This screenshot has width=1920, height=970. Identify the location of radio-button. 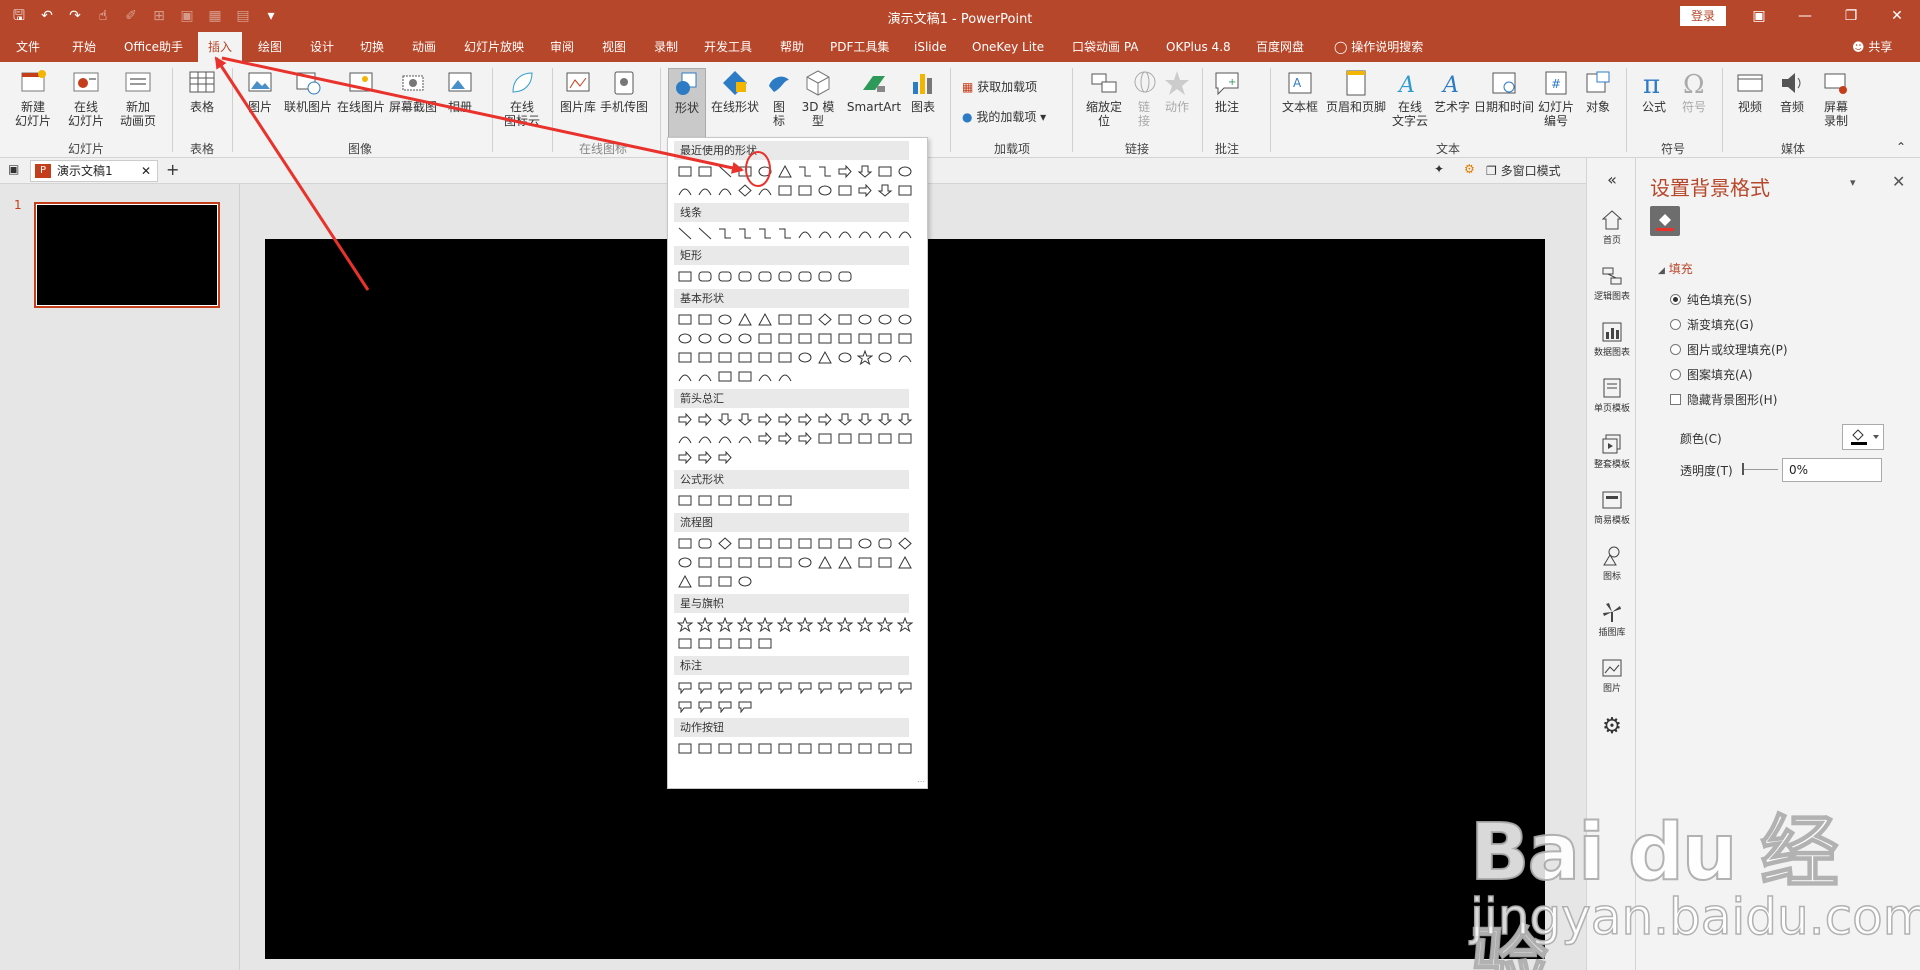
(1675, 349).